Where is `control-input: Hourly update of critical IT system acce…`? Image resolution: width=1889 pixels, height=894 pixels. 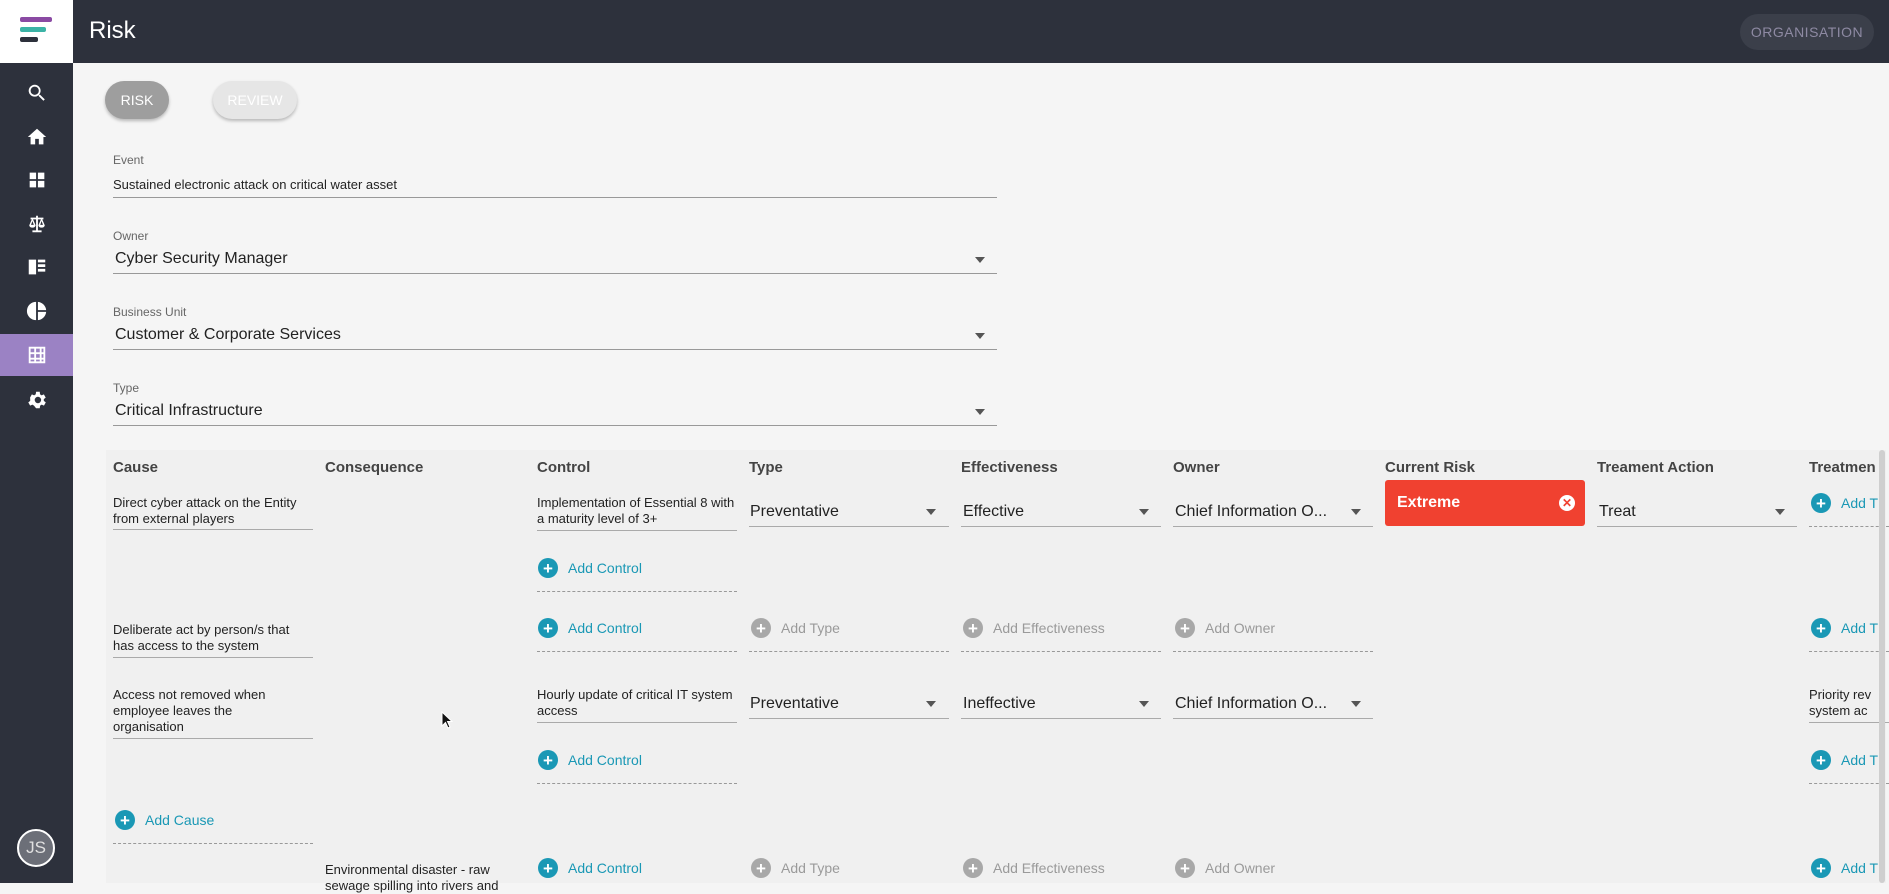 control-input: Hourly update of critical IT system acce… is located at coordinates (637, 703).